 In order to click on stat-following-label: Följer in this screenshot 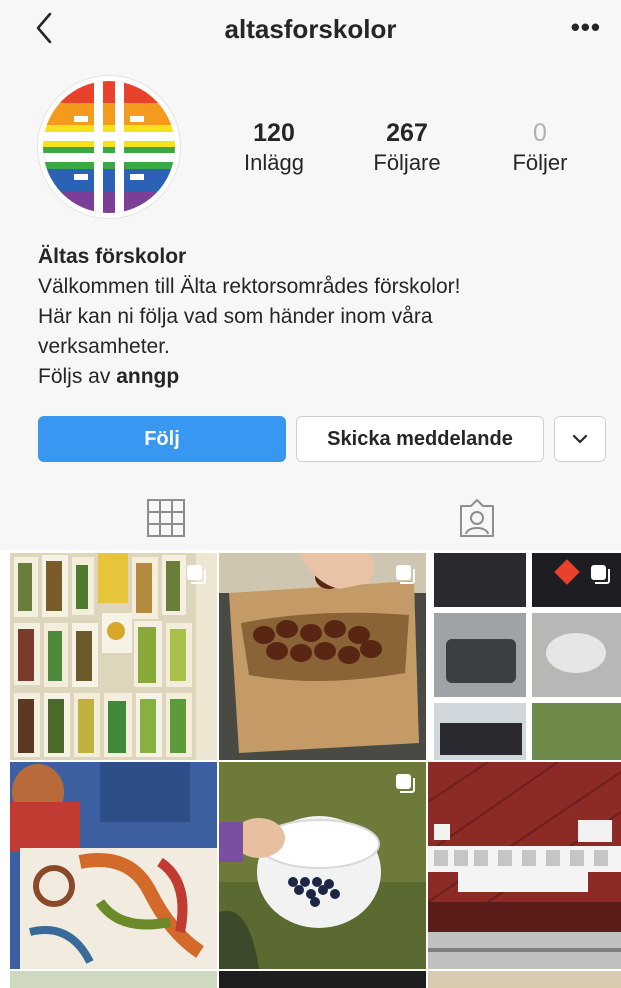, I will do `click(540, 162)`.